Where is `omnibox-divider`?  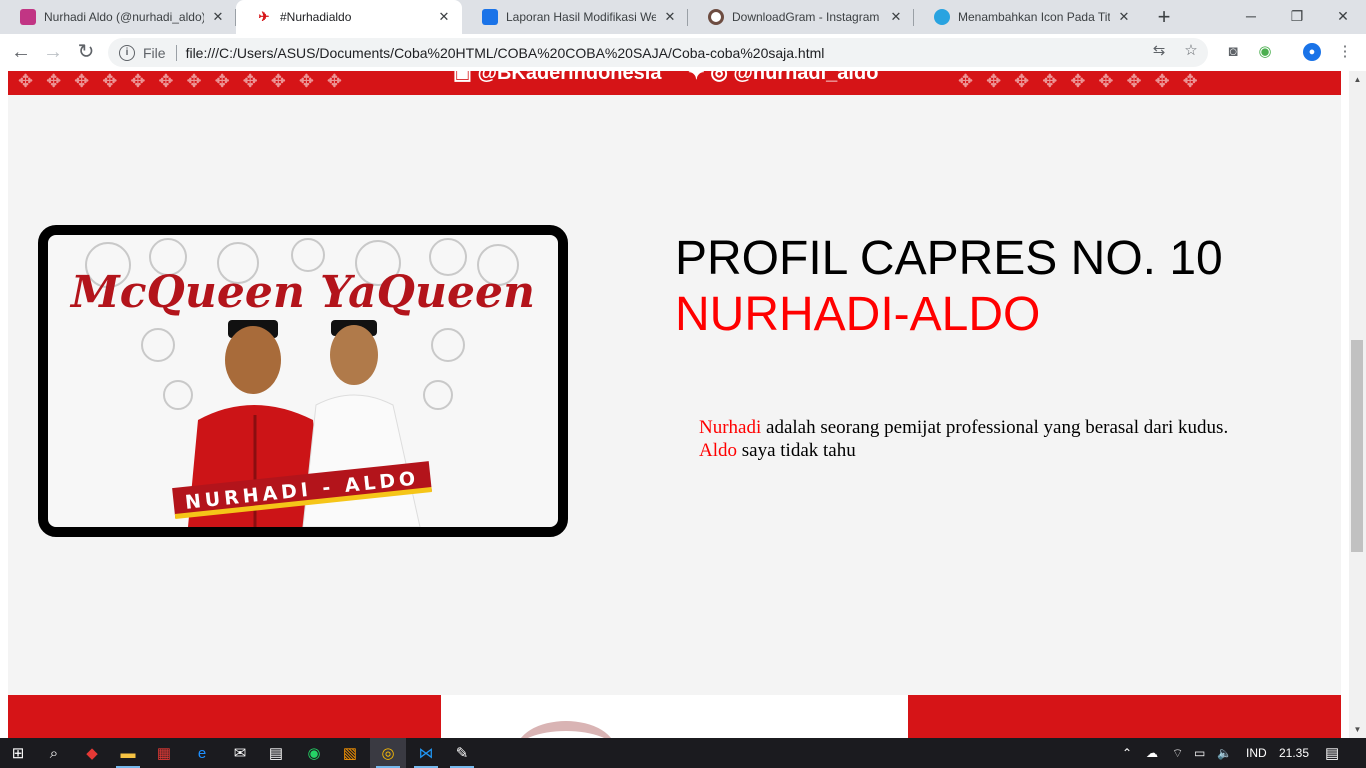 omnibox-divider is located at coordinates (176, 52).